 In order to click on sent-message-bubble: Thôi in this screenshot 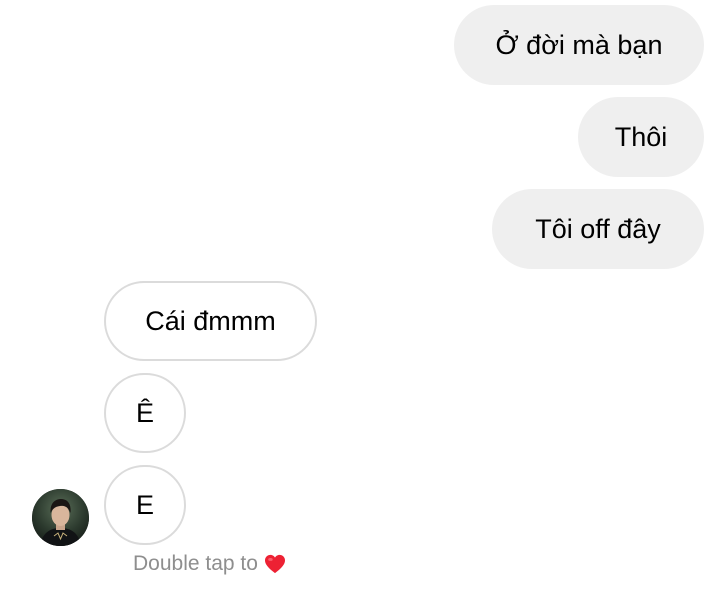, I will do `click(641, 137)`.